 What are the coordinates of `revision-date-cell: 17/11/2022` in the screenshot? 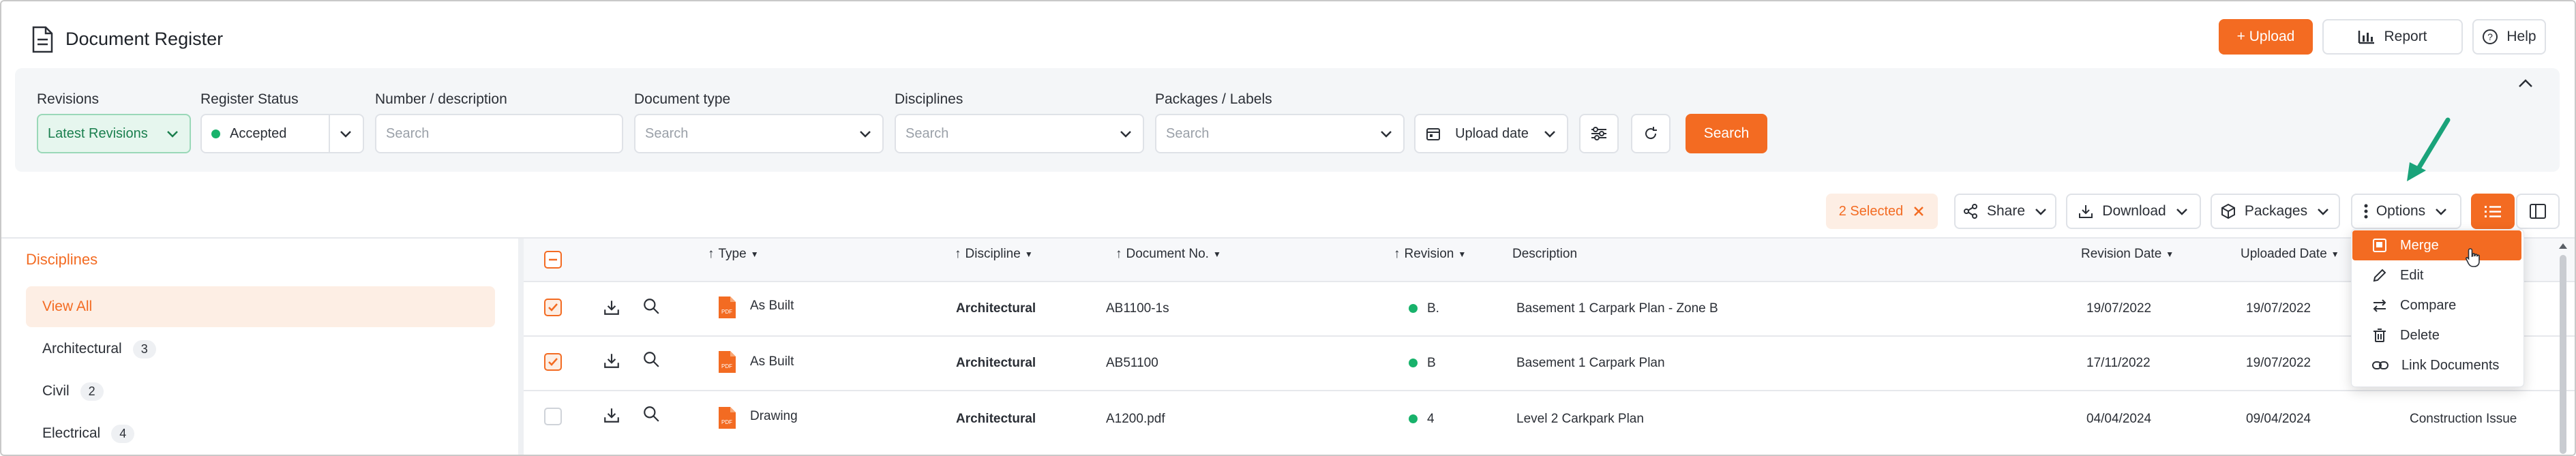 It's located at (2118, 363).